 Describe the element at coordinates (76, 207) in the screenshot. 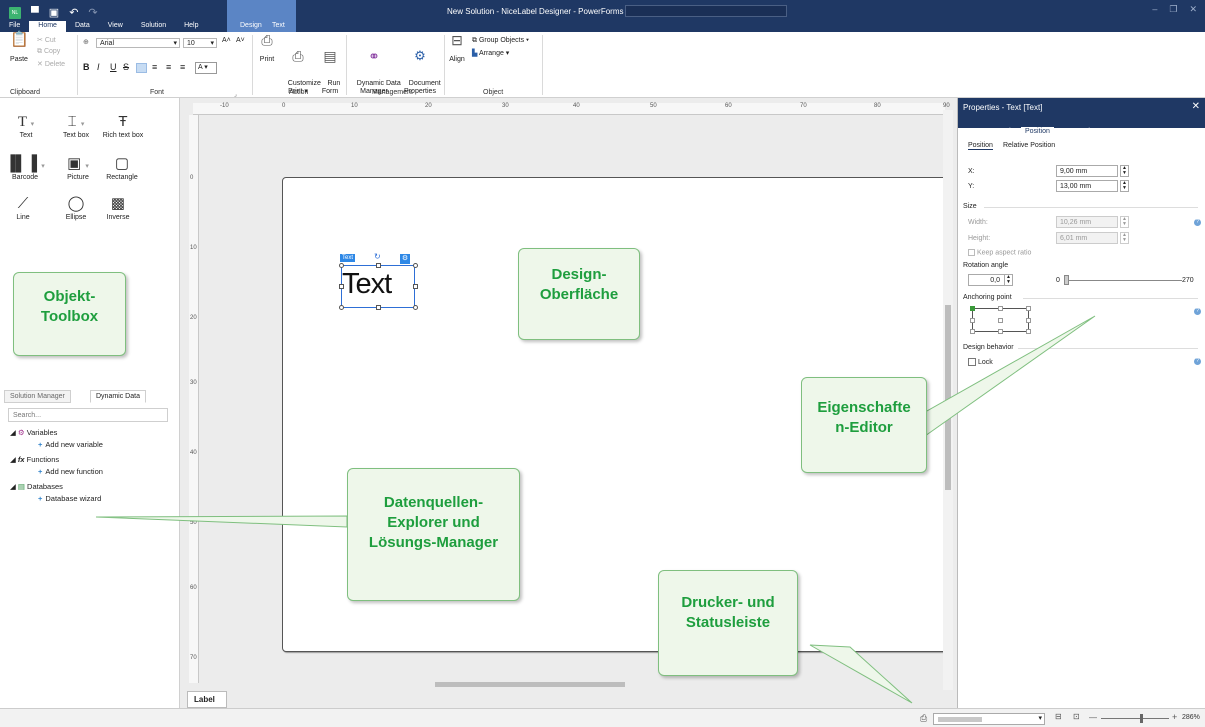

I see `tool-ellipse: ◯ Ellipse` at that location.